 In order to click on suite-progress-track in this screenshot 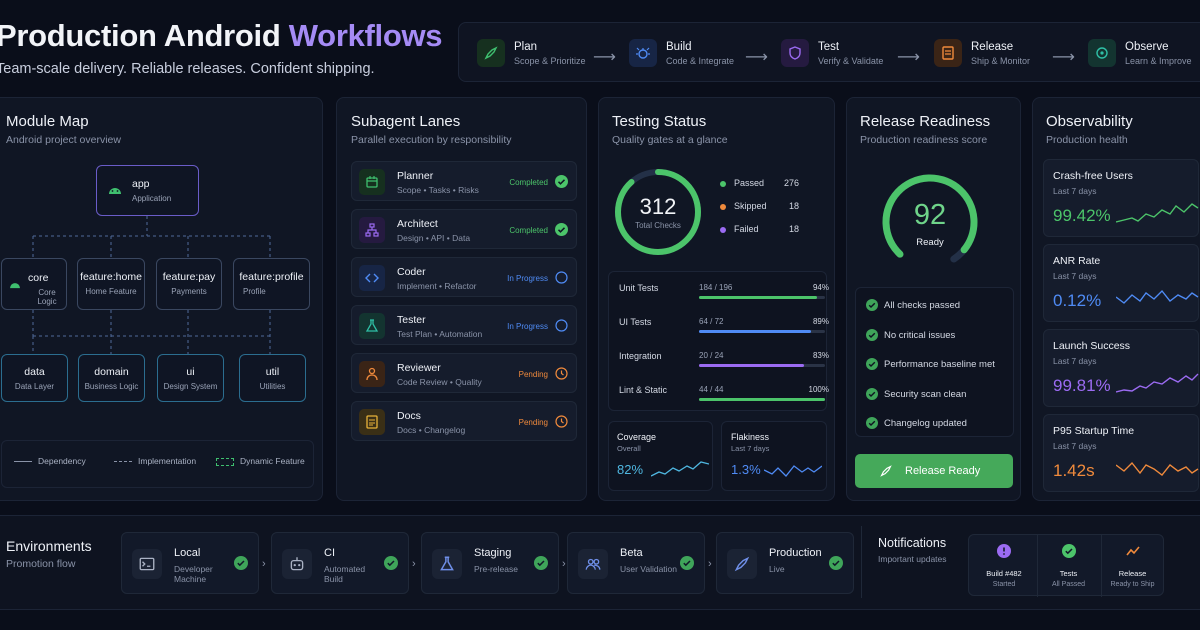, I will do `click(762, 365)`.